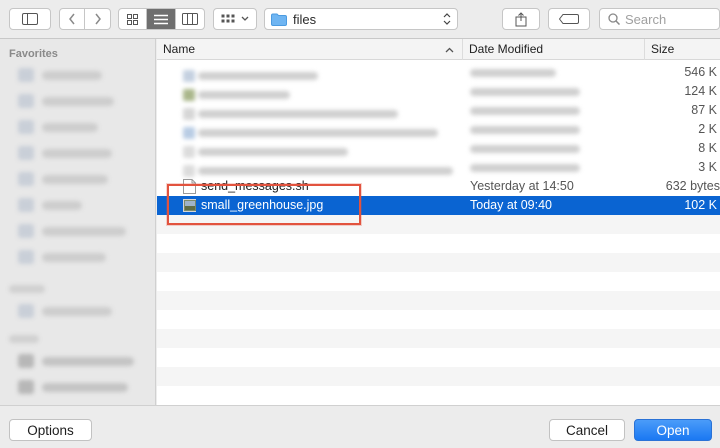 This screenshot has width=720, height=448. Describe the element at coordinates (279, 19) in the screenshot. I see `folder-icon` at that location.